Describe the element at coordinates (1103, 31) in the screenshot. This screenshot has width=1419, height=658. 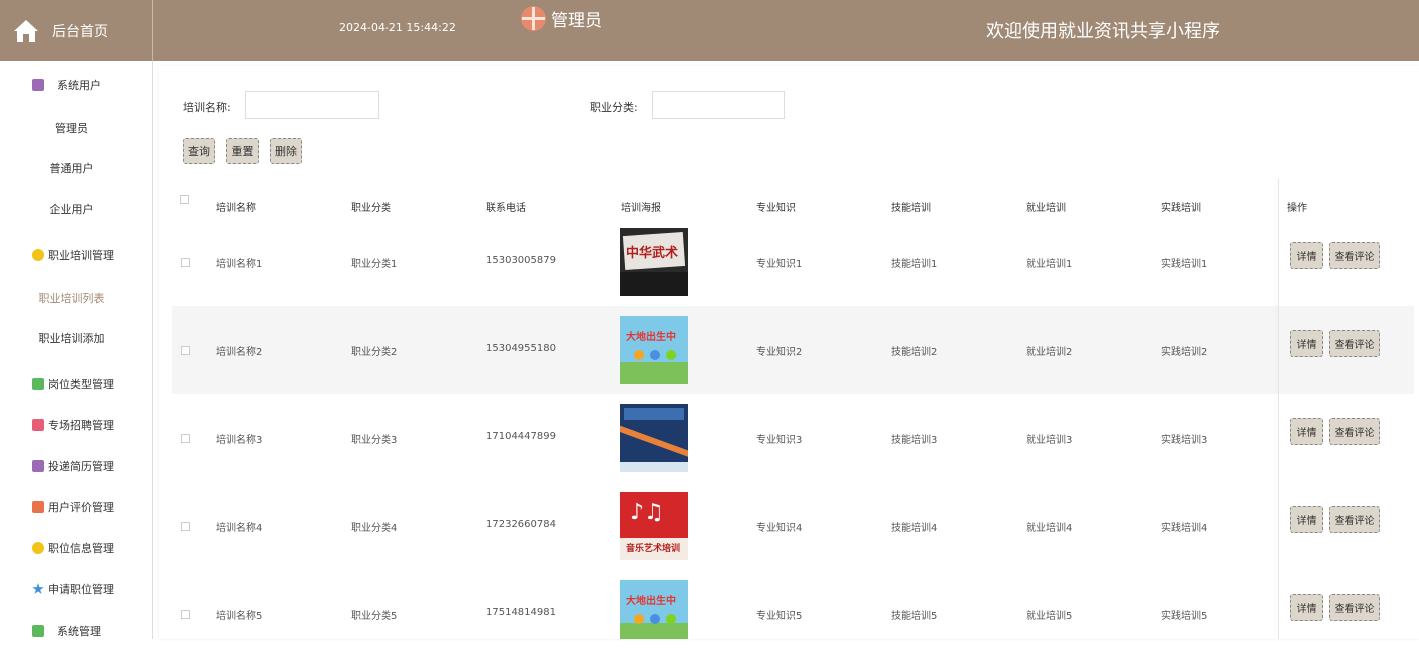
I see `welcome-title: 欢迎使用就业资讯共享小程序` at that location.